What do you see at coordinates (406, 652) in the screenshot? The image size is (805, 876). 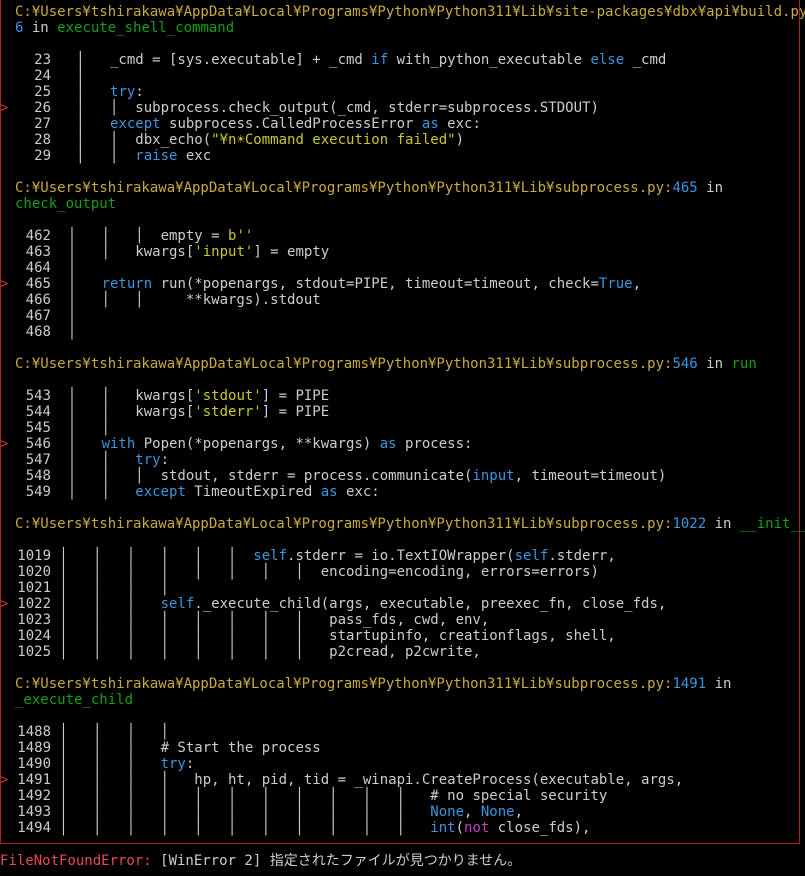 I see `code-line: 1025 │ │ │ │ │ │ │ │ p2cread, p2cwrite,` at bounding box center [406, 652].